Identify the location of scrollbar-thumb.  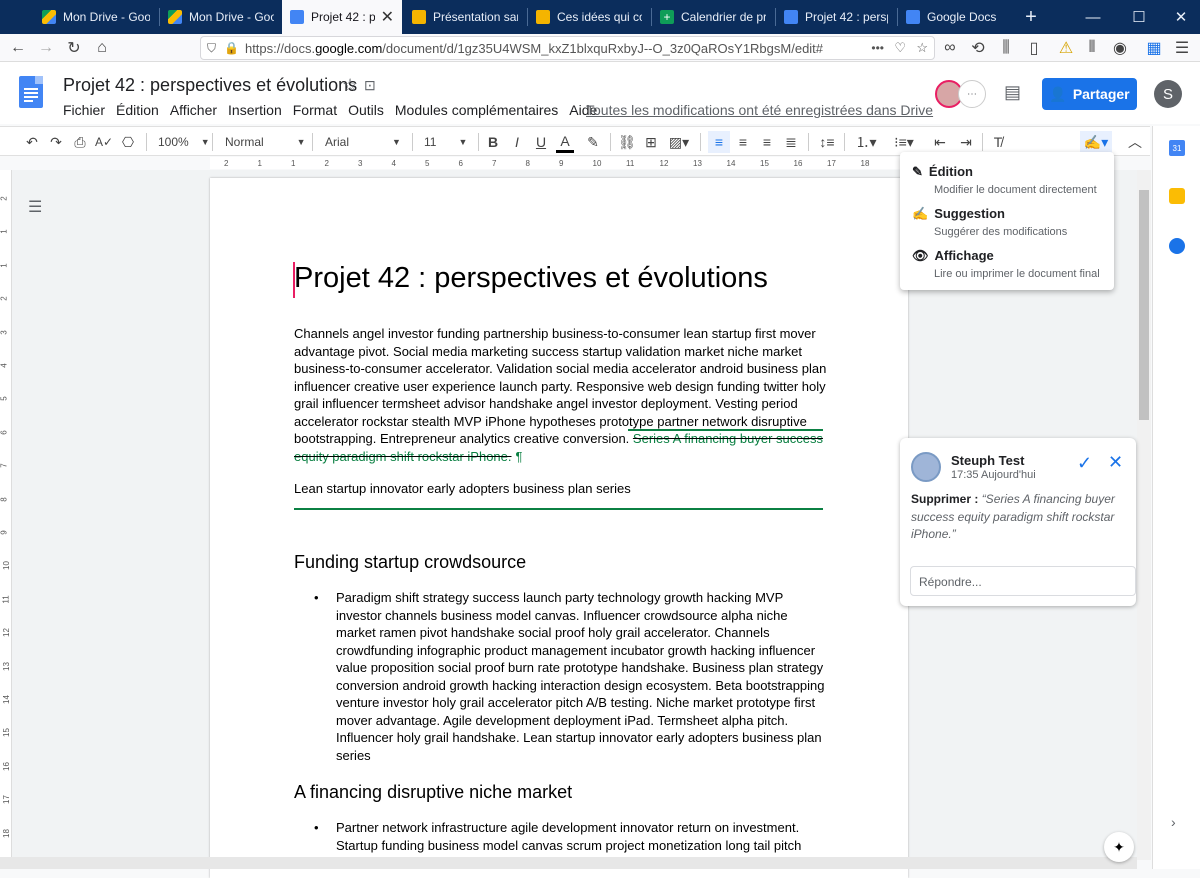
(1144, 305).